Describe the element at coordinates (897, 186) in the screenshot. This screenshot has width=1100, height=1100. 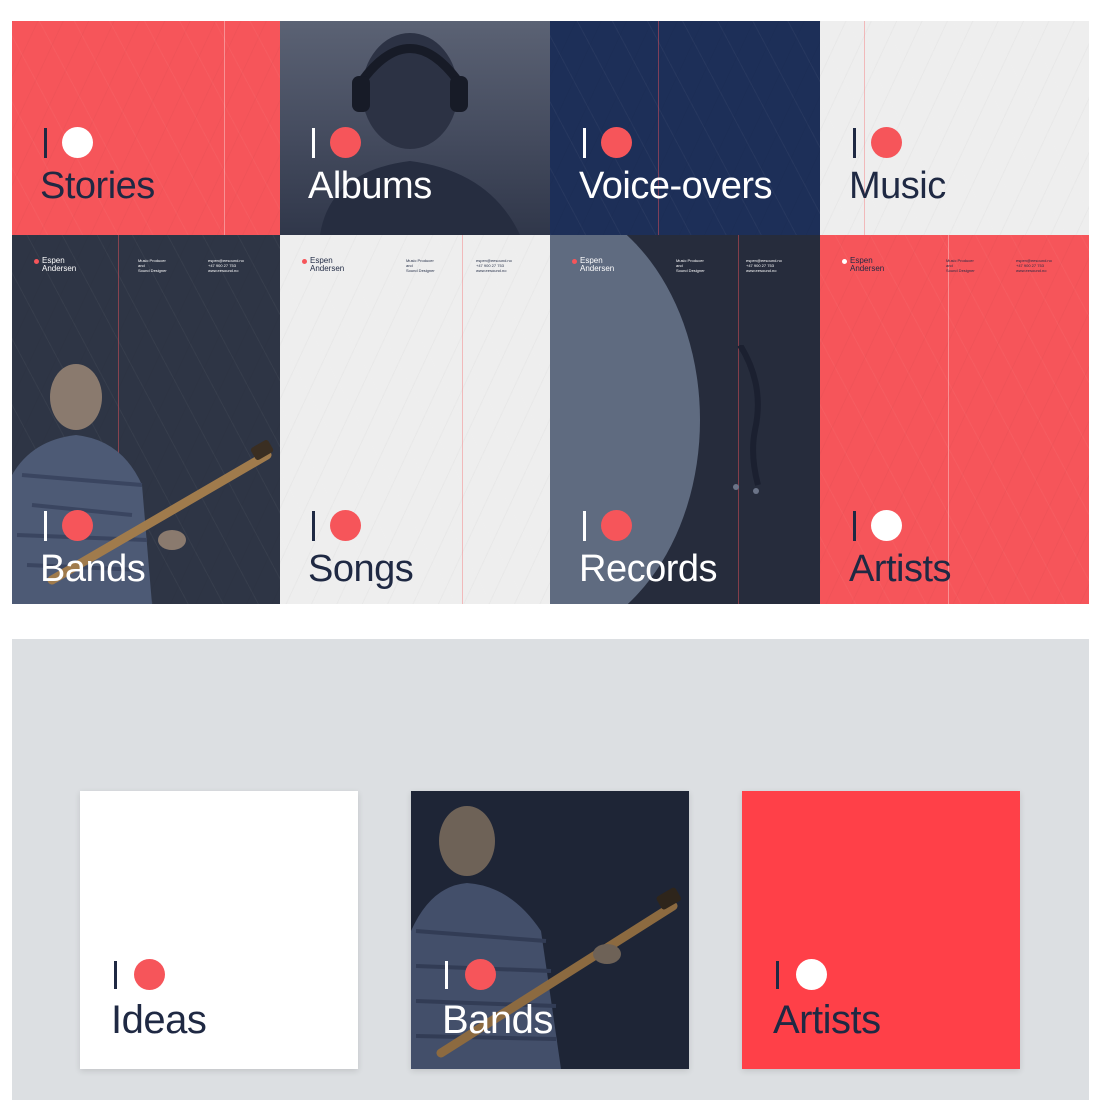
I see `slogan-word: Music` at that location.